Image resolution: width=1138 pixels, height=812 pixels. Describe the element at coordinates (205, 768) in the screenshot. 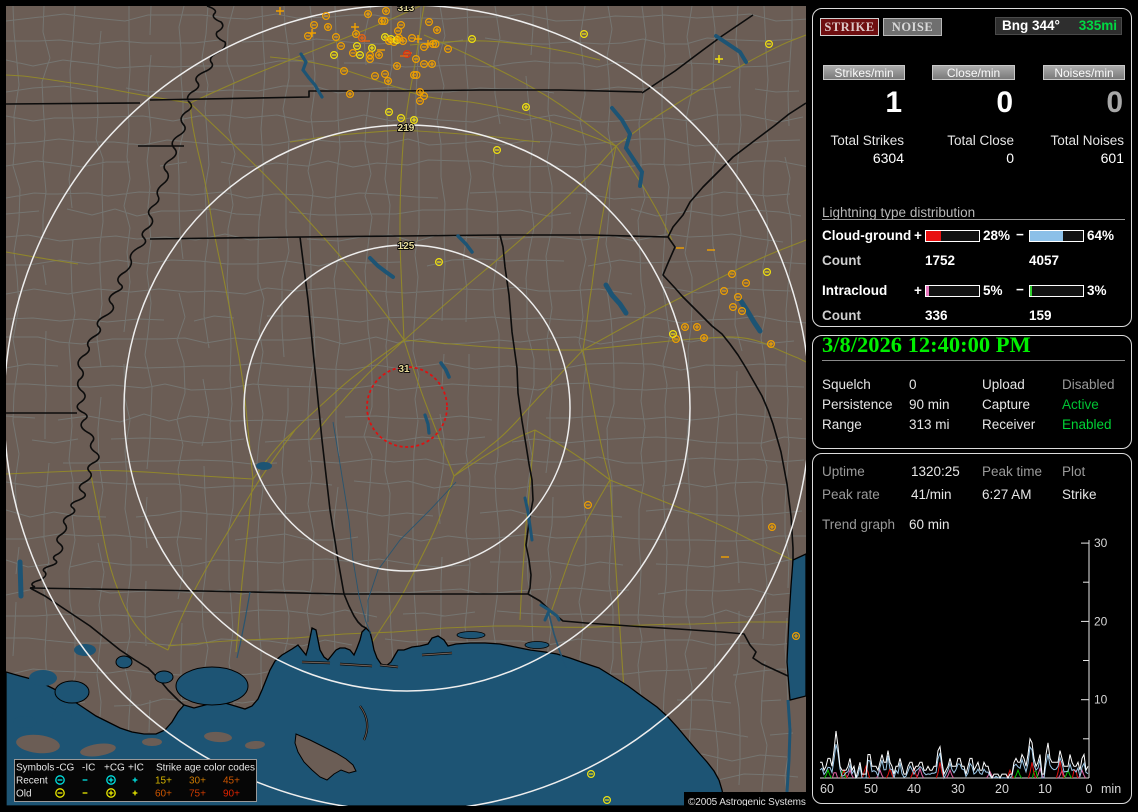

I see `svg-text: Strike age color codes` at that location.